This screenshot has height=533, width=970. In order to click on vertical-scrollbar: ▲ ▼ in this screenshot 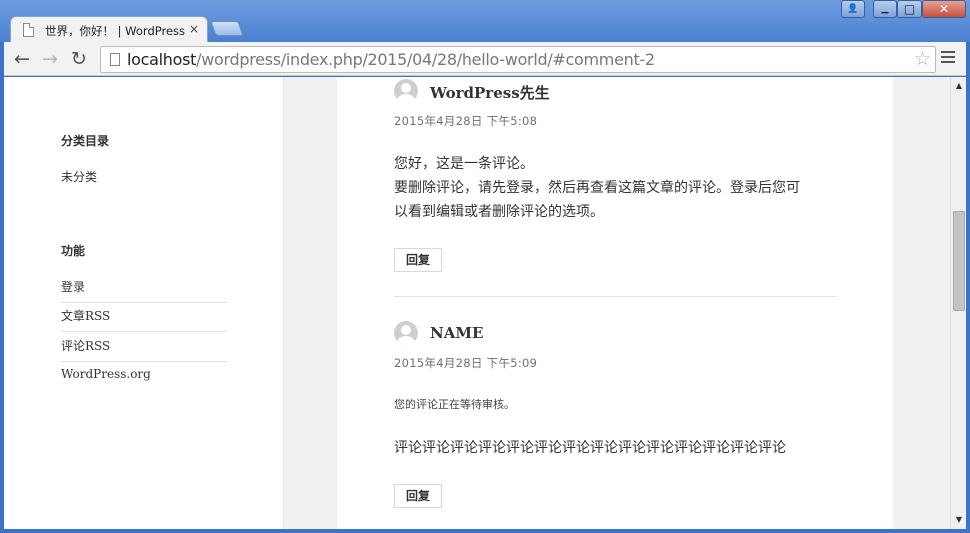, I will do `click(958, 303)`.